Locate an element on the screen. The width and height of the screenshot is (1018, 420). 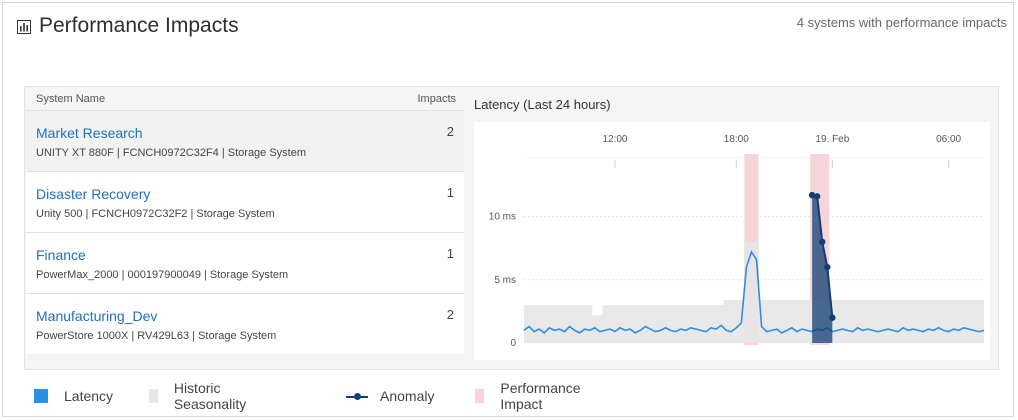
legend-item-performance-impact: Performance Impact is located at coordinates (530, 396).